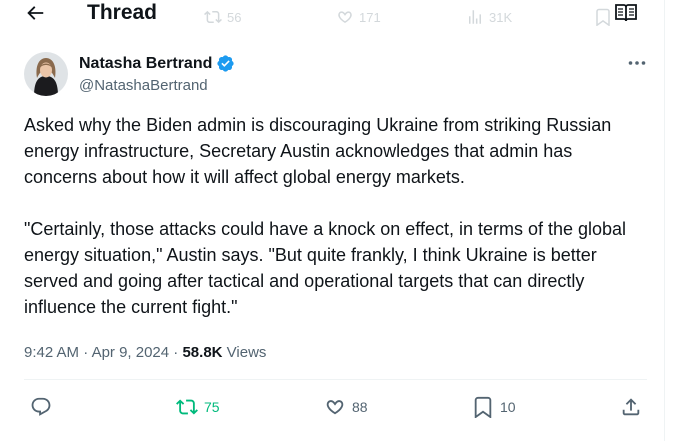 This screenshot has width=679, height=441. Describe the element at coordinates (46, 74) in the screenshot. I see `avatar` at that location.